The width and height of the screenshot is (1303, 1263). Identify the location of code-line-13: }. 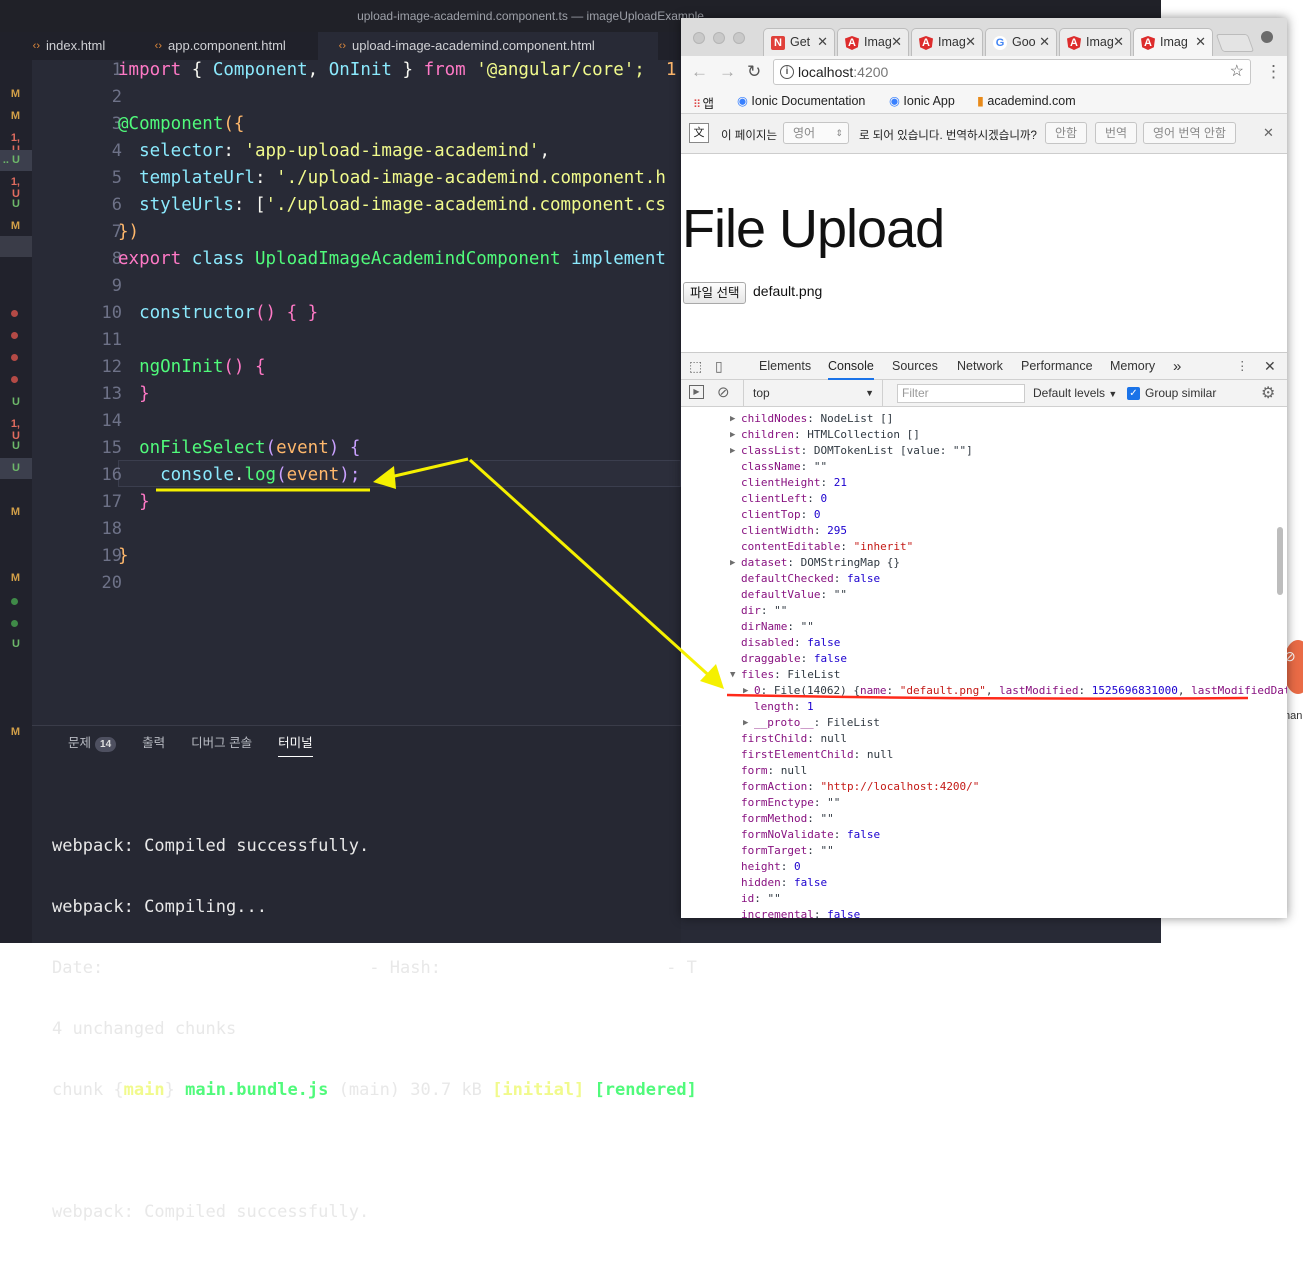
(134, 394).